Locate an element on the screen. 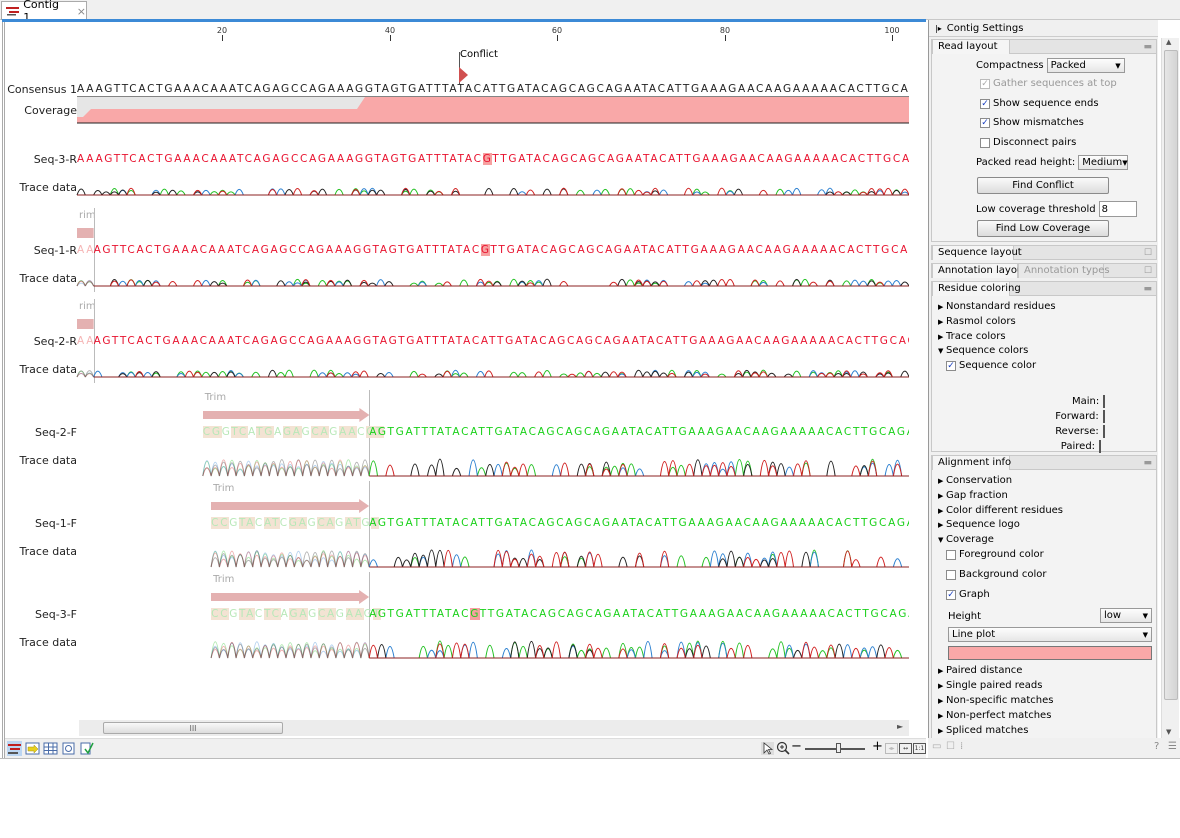  help-icon: ? is located at coordinates (1156, 746).